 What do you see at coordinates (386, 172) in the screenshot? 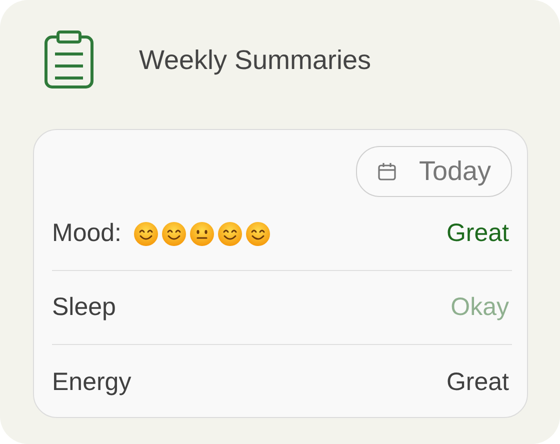
I see `calendar-icon` at bounding box center [386, 172].